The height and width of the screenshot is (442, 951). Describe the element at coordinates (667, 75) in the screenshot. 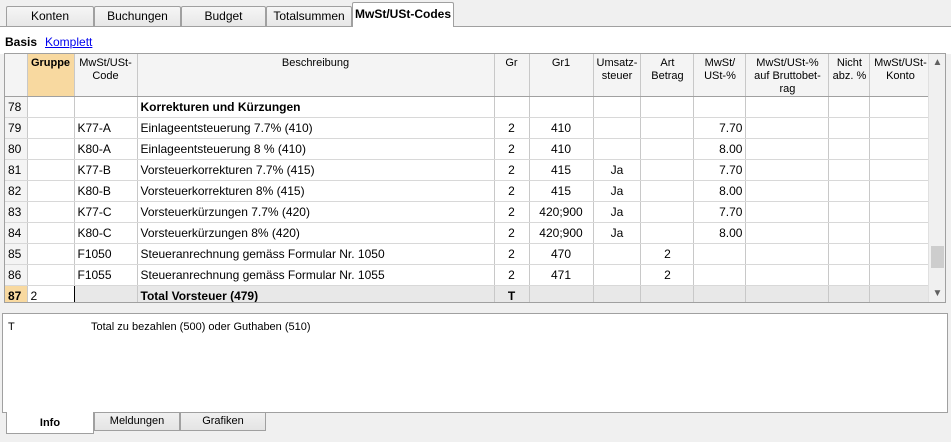

I see `col-header-art-betrag: Art Betrag` at that location.